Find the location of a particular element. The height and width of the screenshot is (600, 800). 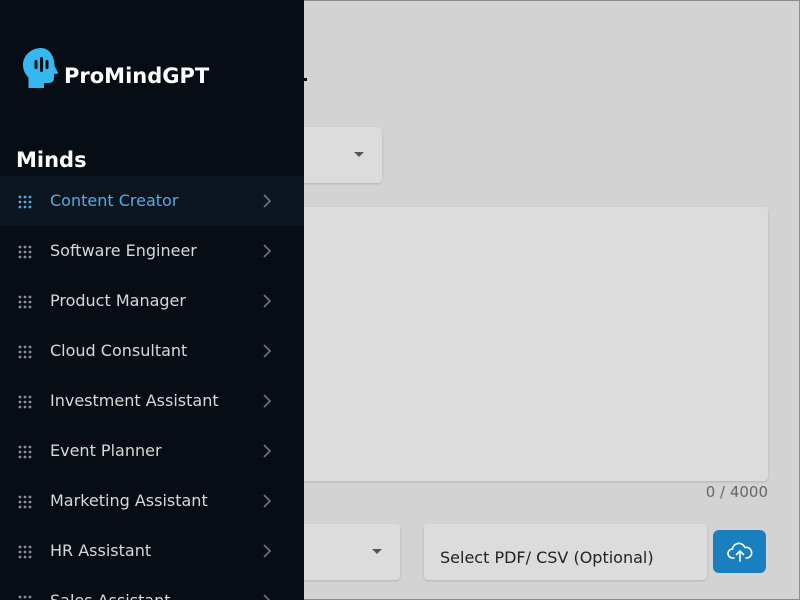

sidebar-item-sales-assistant: Sales Assistant is located at coordinates (152, 588).